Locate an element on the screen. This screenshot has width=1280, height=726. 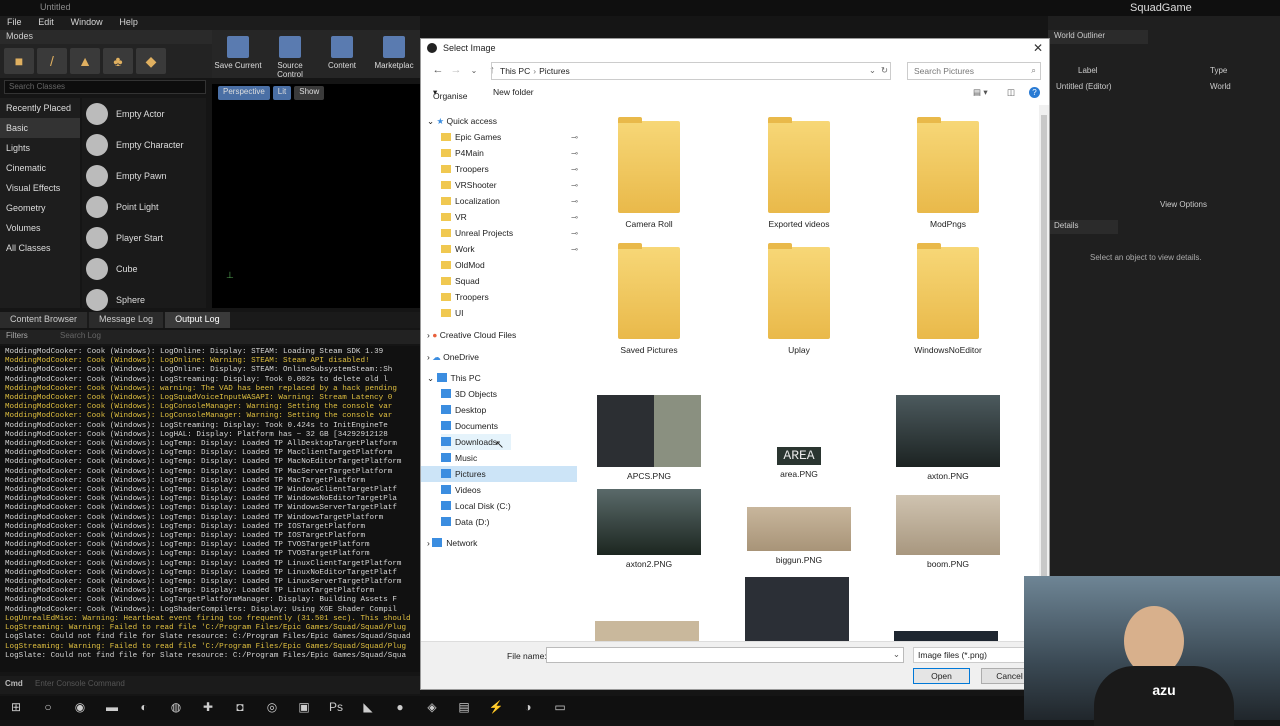
view-options-button: View Options is located at coordinates (1183, 204).